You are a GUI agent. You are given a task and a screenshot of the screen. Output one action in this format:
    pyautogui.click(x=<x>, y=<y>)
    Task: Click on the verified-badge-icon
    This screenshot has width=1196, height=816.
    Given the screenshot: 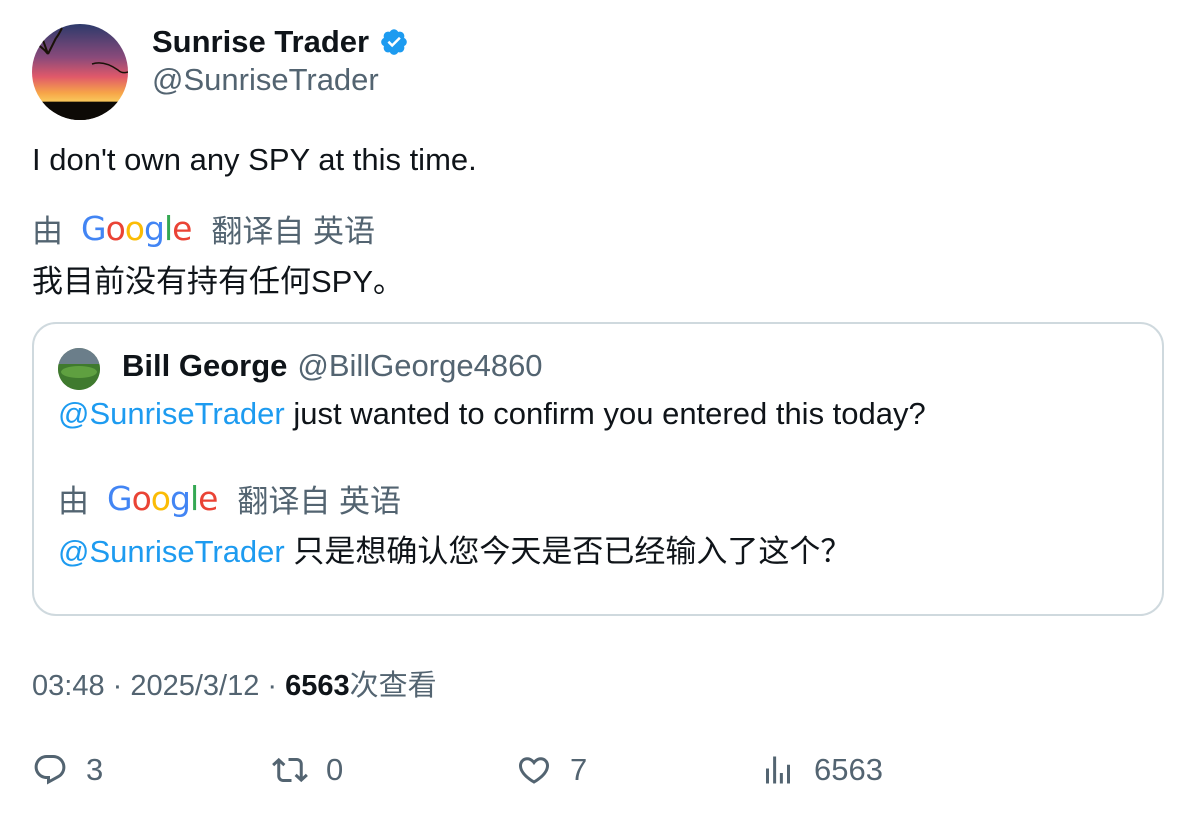 What is the action you would take?
    pyautogui.click(x=394, y=42)
    